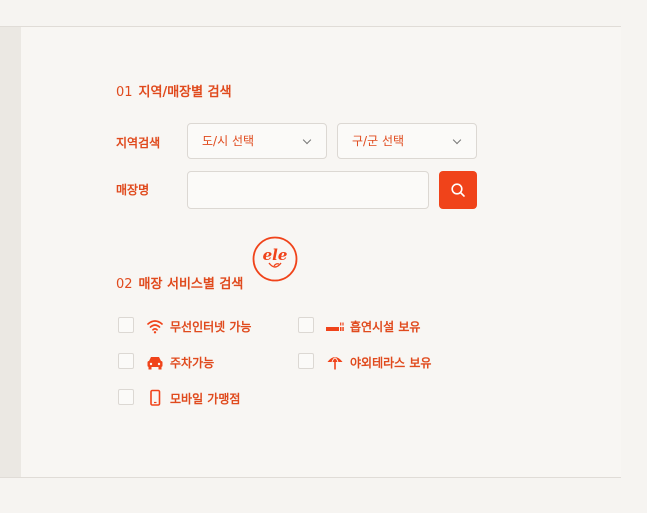 The width and height of the screenshot is (647, 513). I want to click on terrace-checkbox, so click(306, 361).